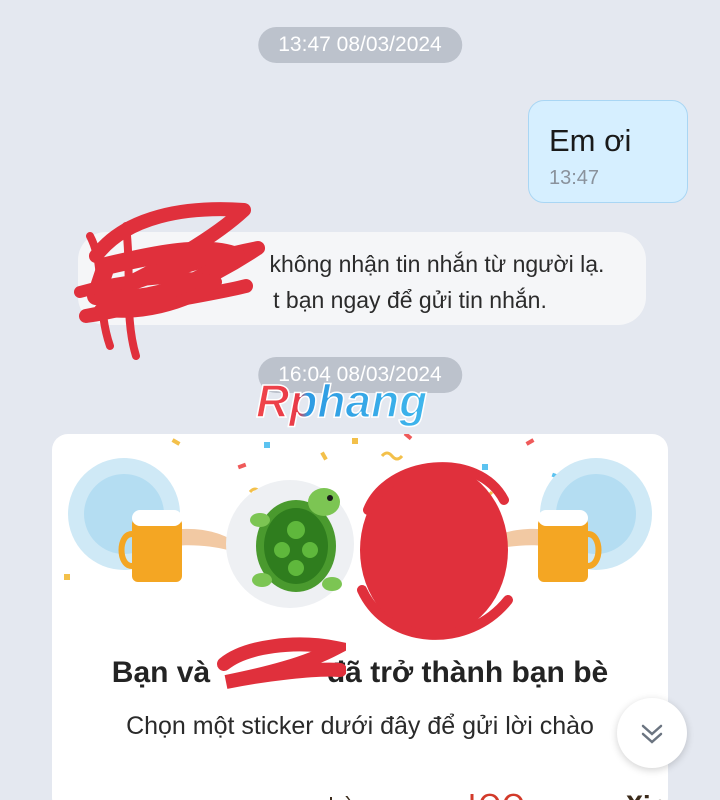 The height and width of the screenshot is (800, 720). I want to click on turtle-avatar-icon, so click(290, 544).